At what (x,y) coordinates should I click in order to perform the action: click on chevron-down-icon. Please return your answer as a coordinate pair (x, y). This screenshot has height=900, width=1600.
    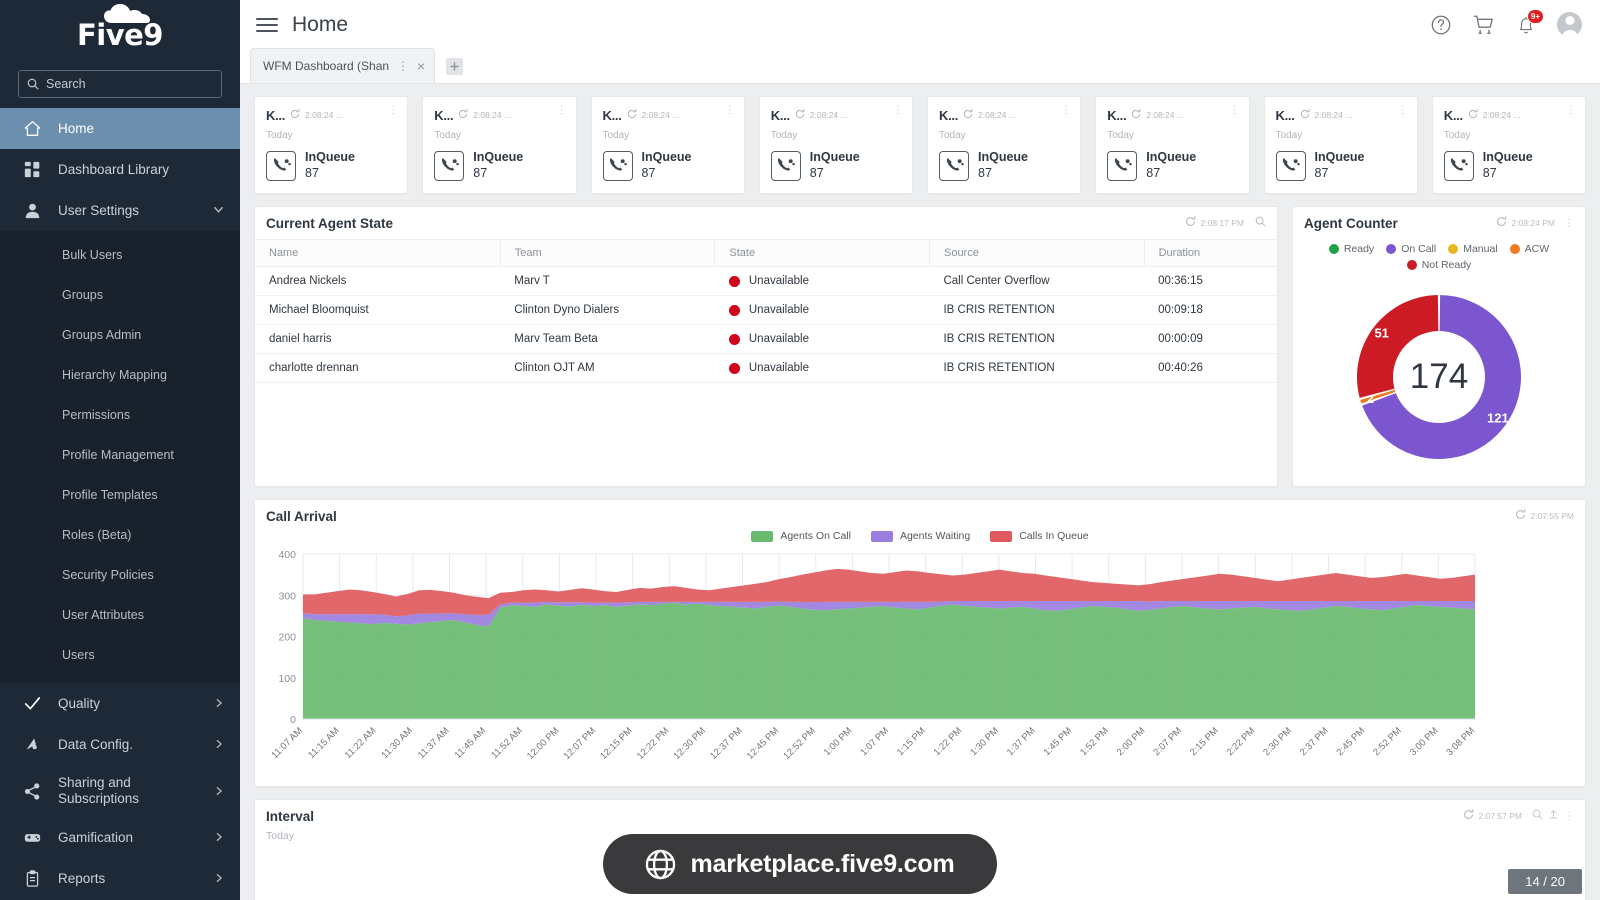
    Looking at the image, I should click on (218, 210).